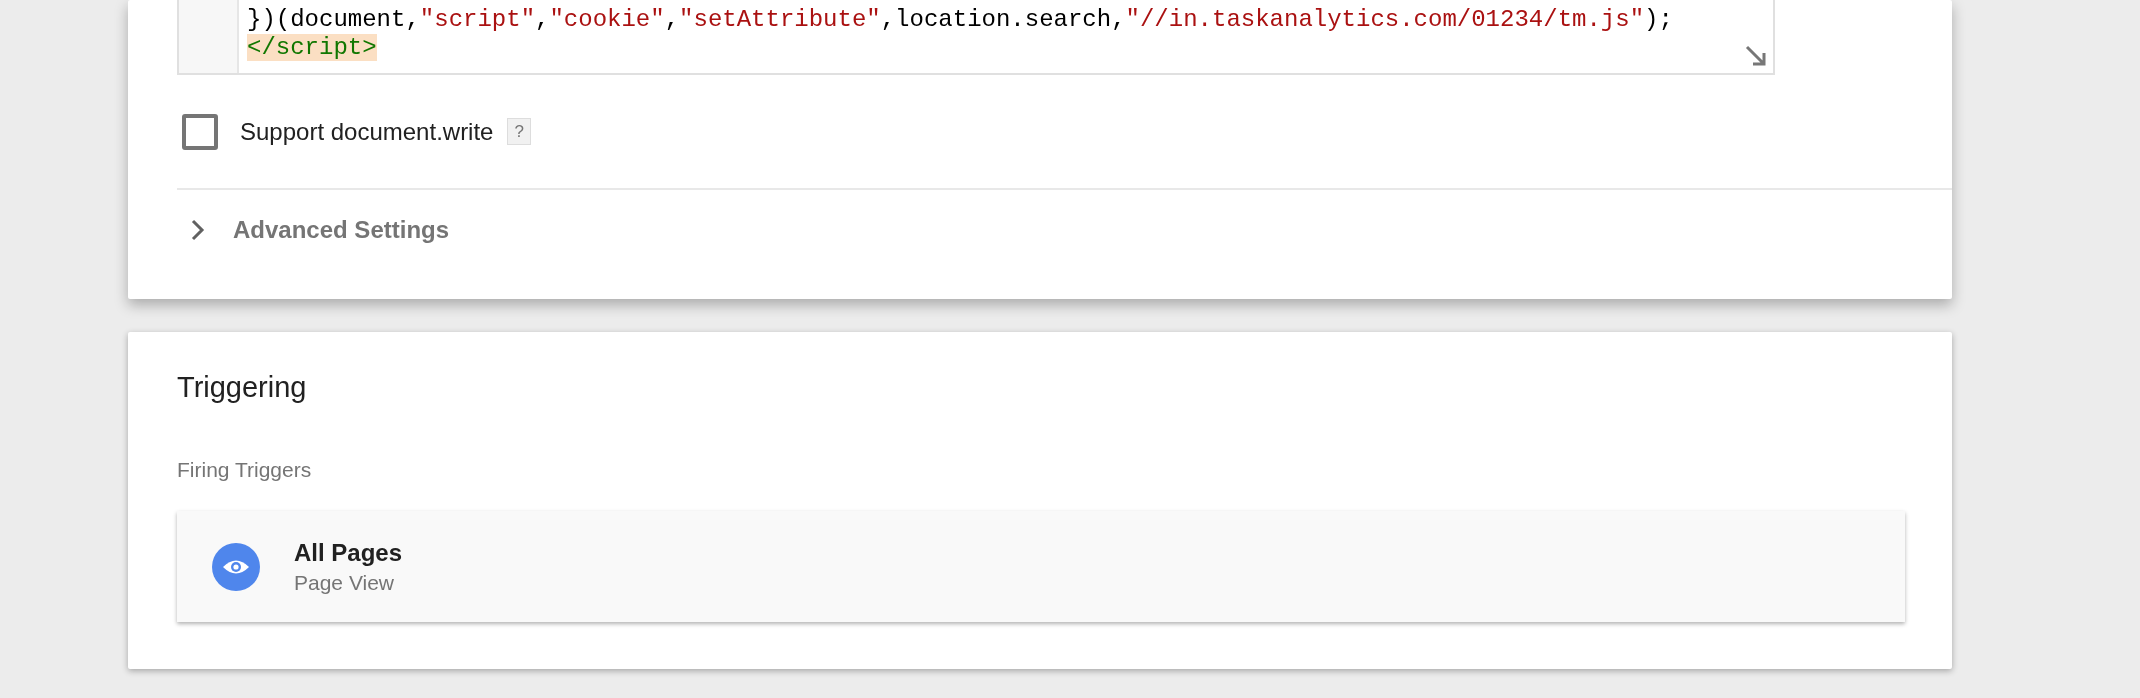  Describe the element at coordinates (960, 20) in the screenshot. I see `code-line: })(document,"script","cookie","setAttribute",location.search,"//in.taskanalytics.com/01234/tm.js");` at that location.